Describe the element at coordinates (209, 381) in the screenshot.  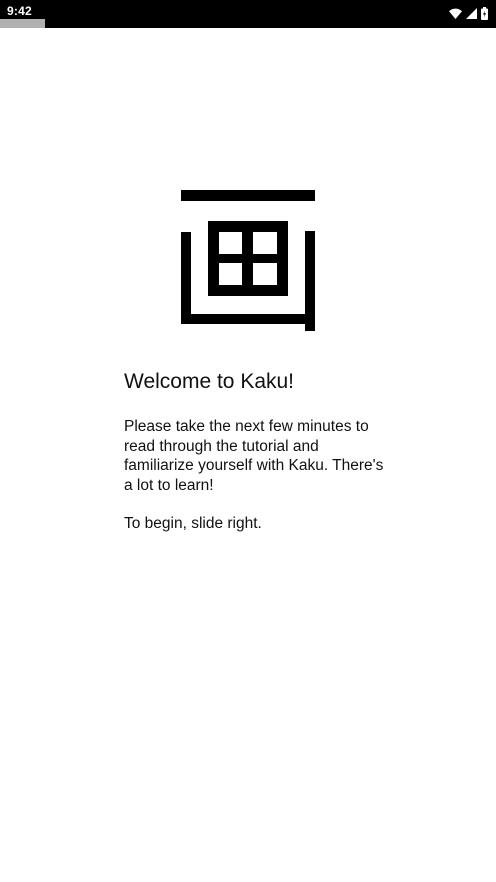
I see `welcome-title: Welcome to Kaku!` at that location.